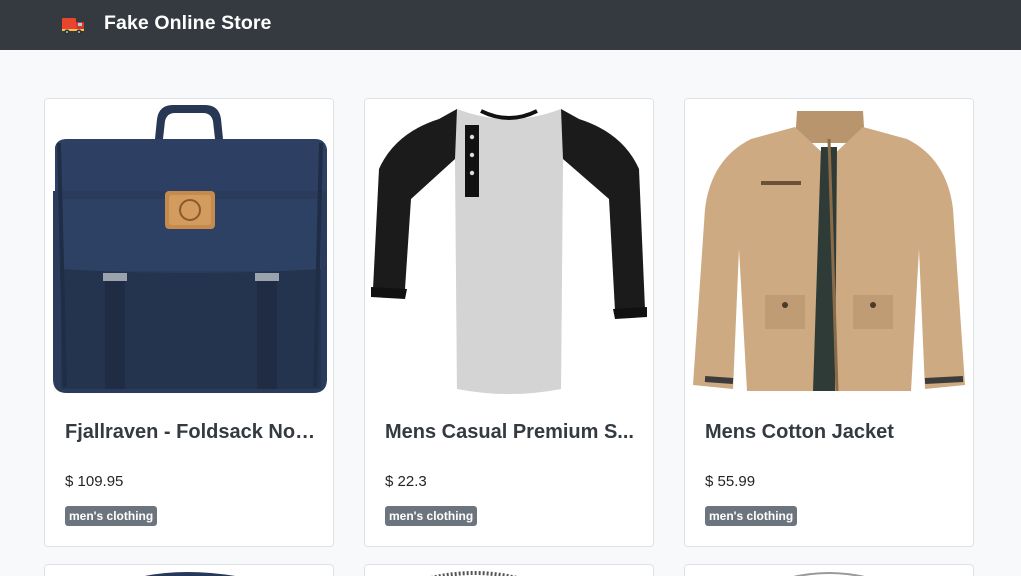 The width and height of the screenshot is (1021, 576). What do you see at coordinates (730, 481) in the screenshot?
I see `product-price: $ 55.99` at bounding box center [730, 481].